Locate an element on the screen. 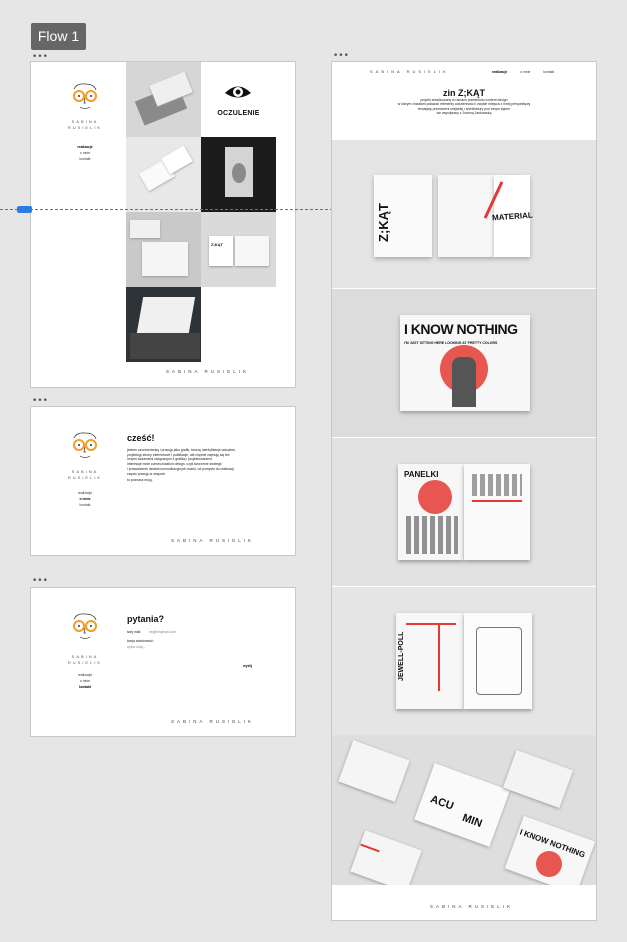  email-label: twój mail: is located at coordinates (134, 632).